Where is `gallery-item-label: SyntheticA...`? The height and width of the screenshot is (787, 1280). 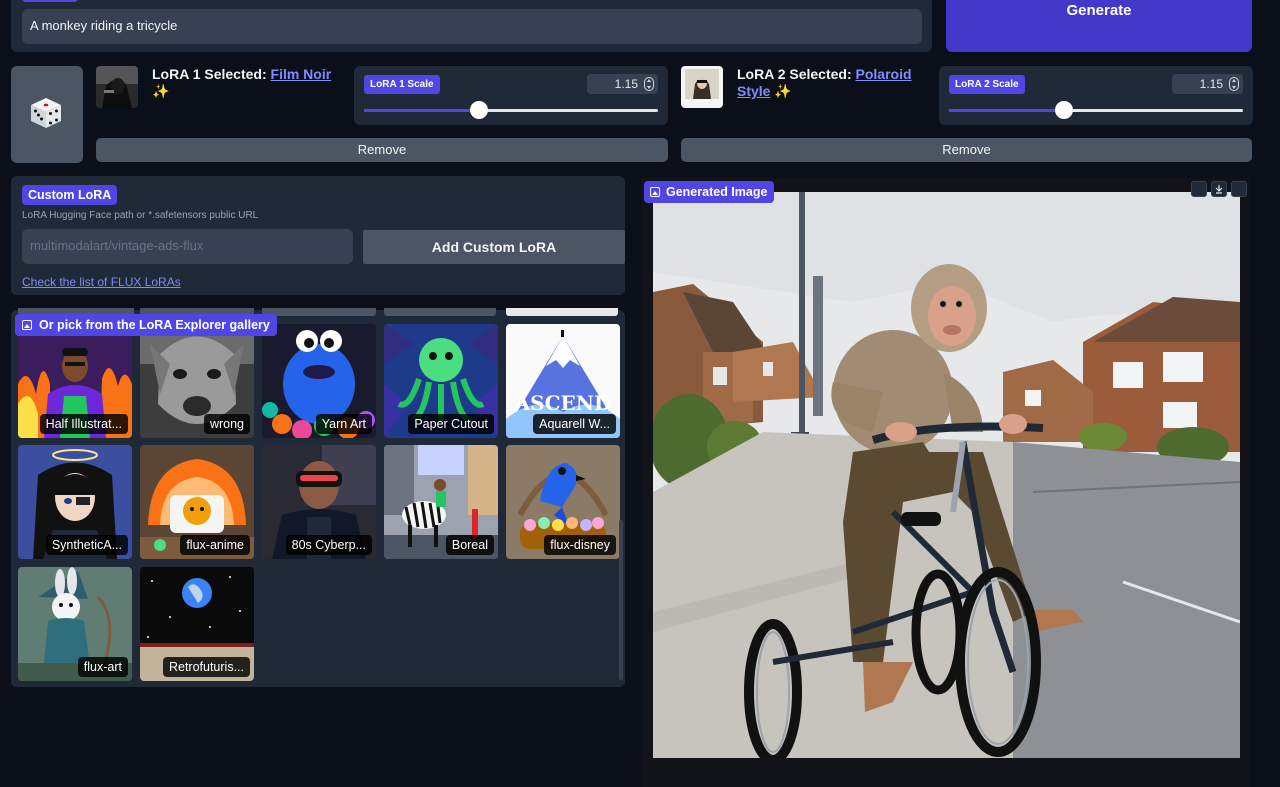
gallery-item-label: SyntheticA... is located at coordinates (86, 545).